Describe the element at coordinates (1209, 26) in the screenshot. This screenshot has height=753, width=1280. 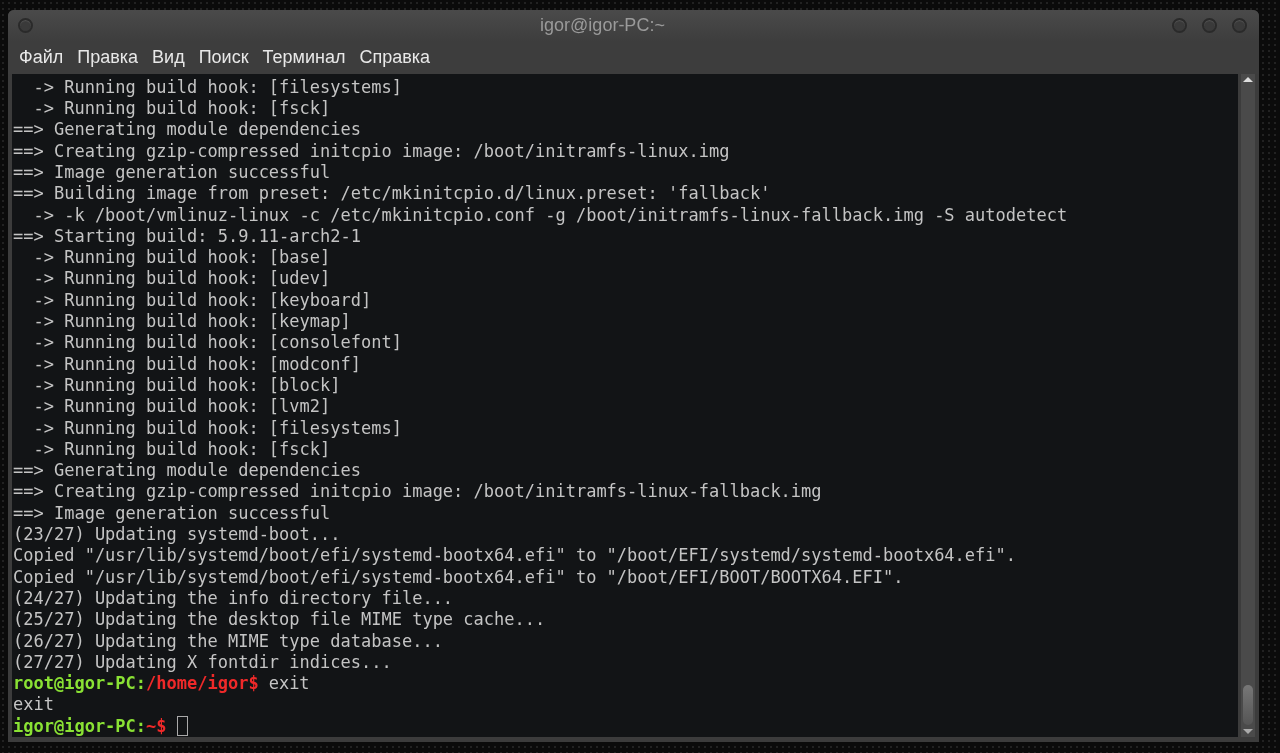
I see `maximize-icon` at that location.